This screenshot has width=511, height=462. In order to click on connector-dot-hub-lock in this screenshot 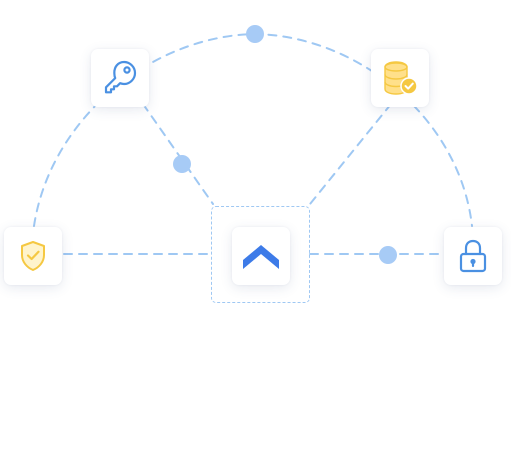, I will do `click(388, 255)`.